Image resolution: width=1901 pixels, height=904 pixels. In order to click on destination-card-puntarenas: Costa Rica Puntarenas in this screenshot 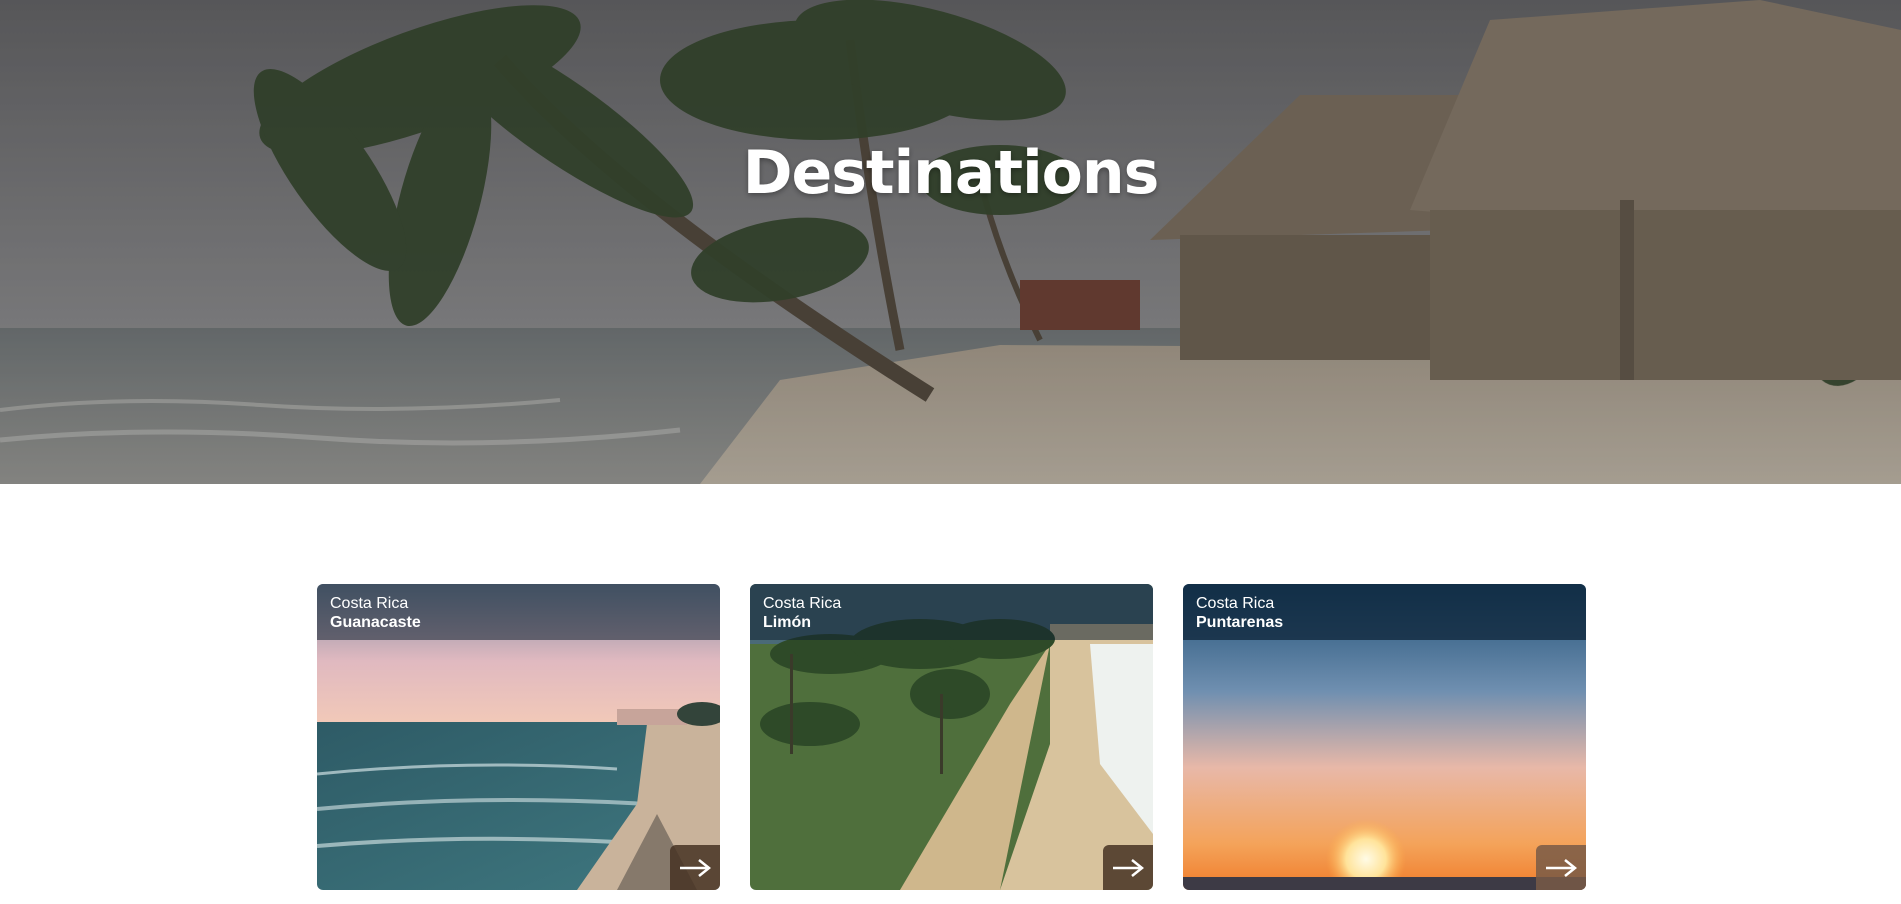, I will do `click(1384, 737)`.